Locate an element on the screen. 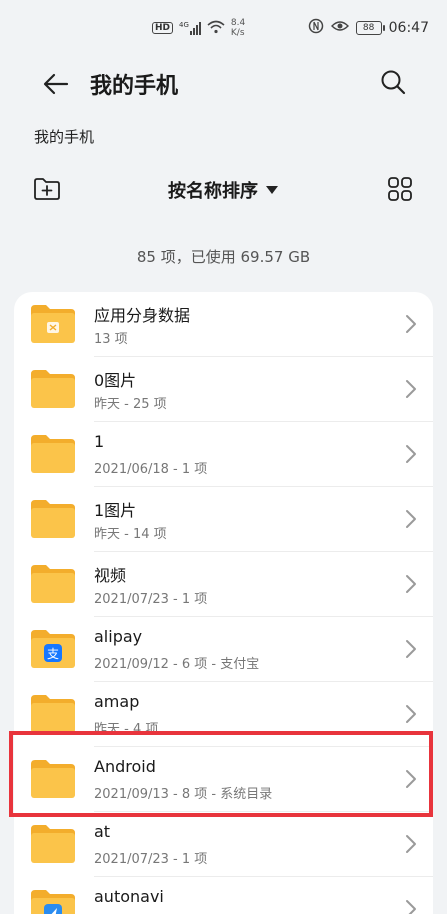 The height and width of the screenshot is (914, 447). file-meta: 昨天 - 4 项 is located at coordinates (126, 729).